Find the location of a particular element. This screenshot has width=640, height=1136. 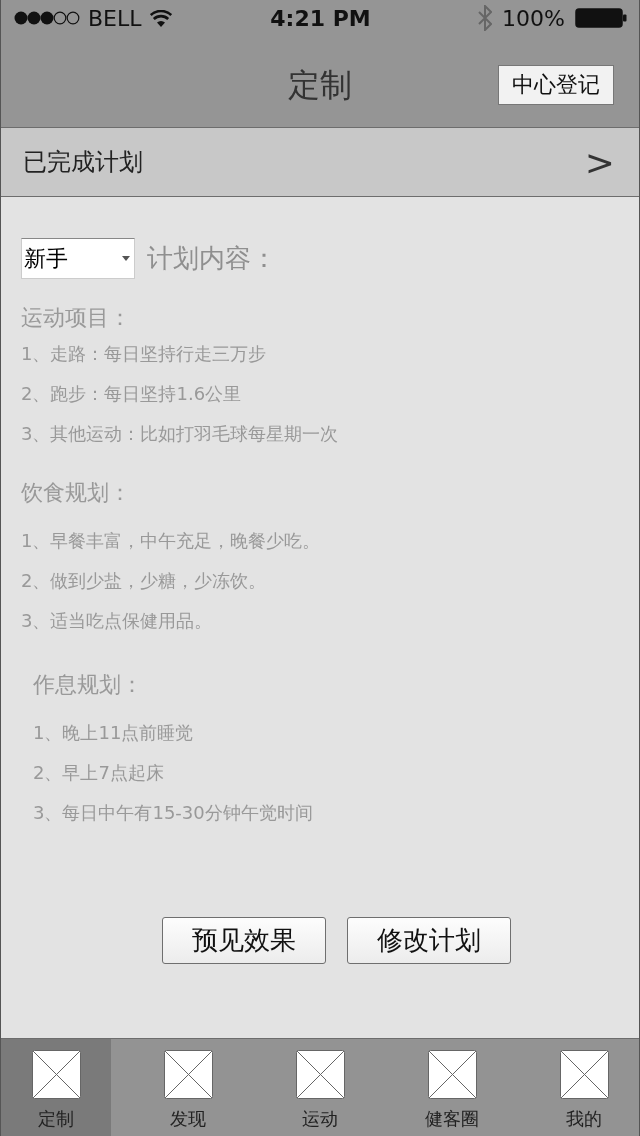

tab-label: 我的 is located at coordinates (584, 1119).